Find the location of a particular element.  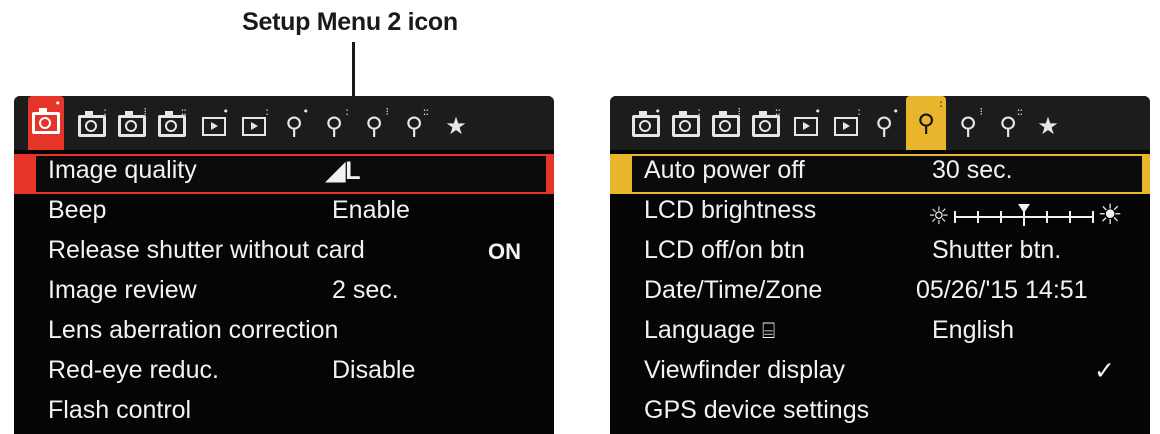

slider-marker-icon is located at coordinates (1023, 215).